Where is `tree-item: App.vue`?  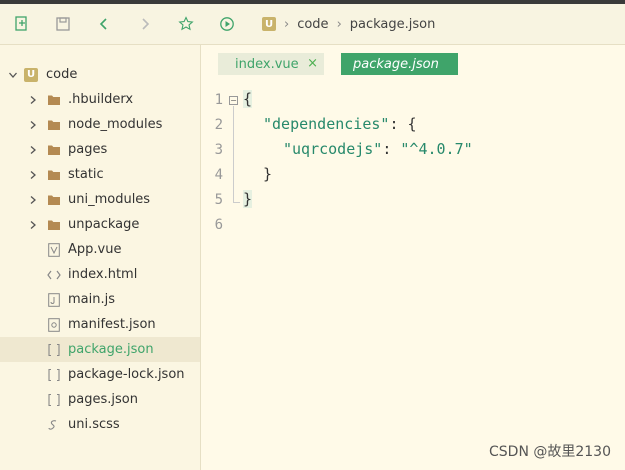
tree-item: App.vue is located at coordinates (100, 249).